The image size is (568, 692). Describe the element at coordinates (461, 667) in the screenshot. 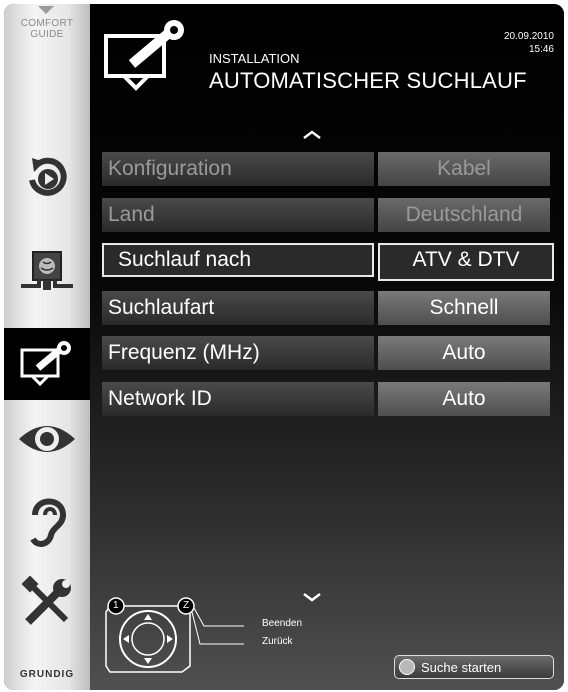

I see `start-search-label: Suche starten` at that location.